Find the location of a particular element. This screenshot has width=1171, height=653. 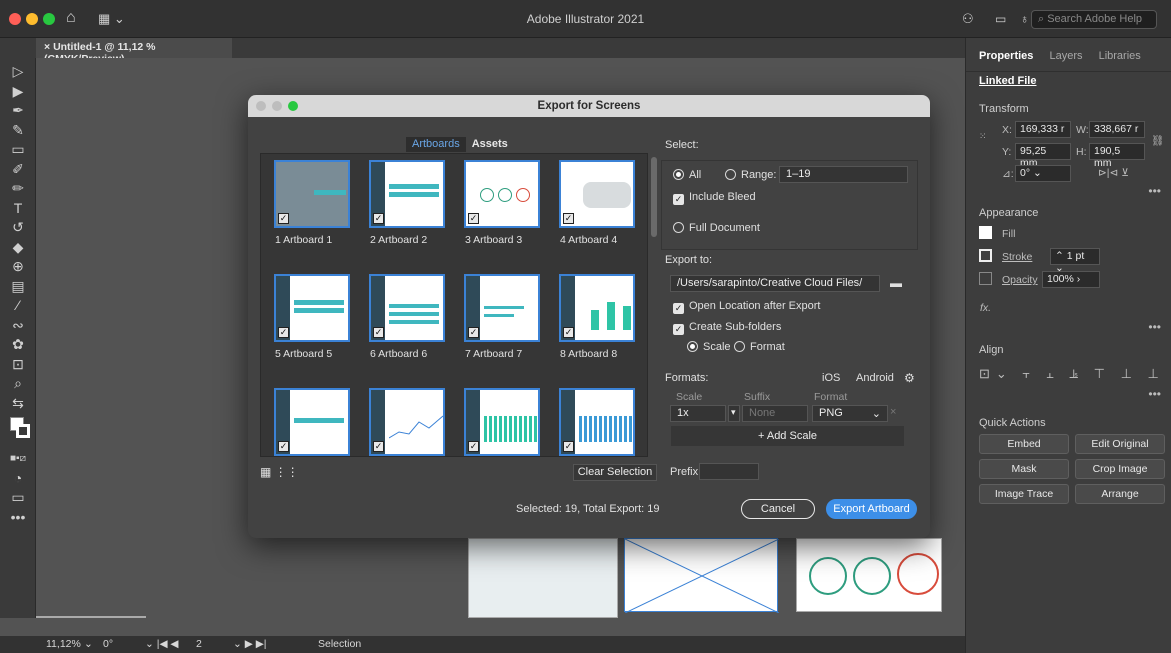

background-artboard-selected is located at coordinates (702, 576).